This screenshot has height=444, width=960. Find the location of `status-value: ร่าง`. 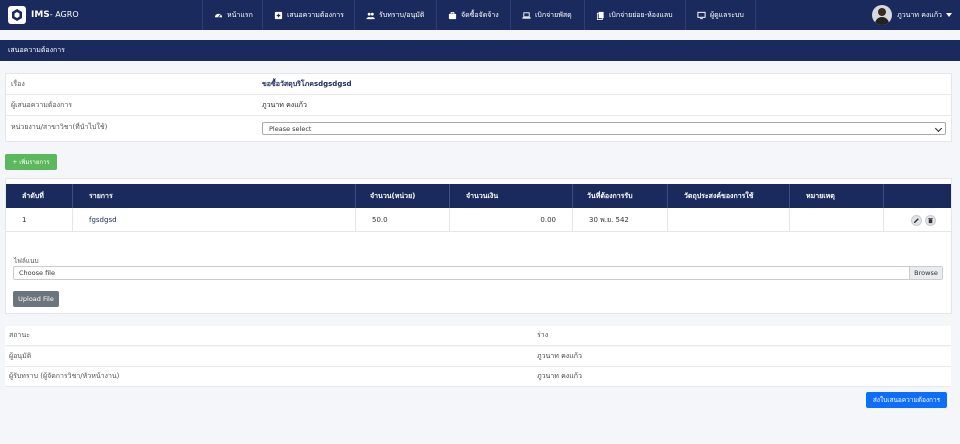

status-value: ร่าง is located at coordinates (543, 335).